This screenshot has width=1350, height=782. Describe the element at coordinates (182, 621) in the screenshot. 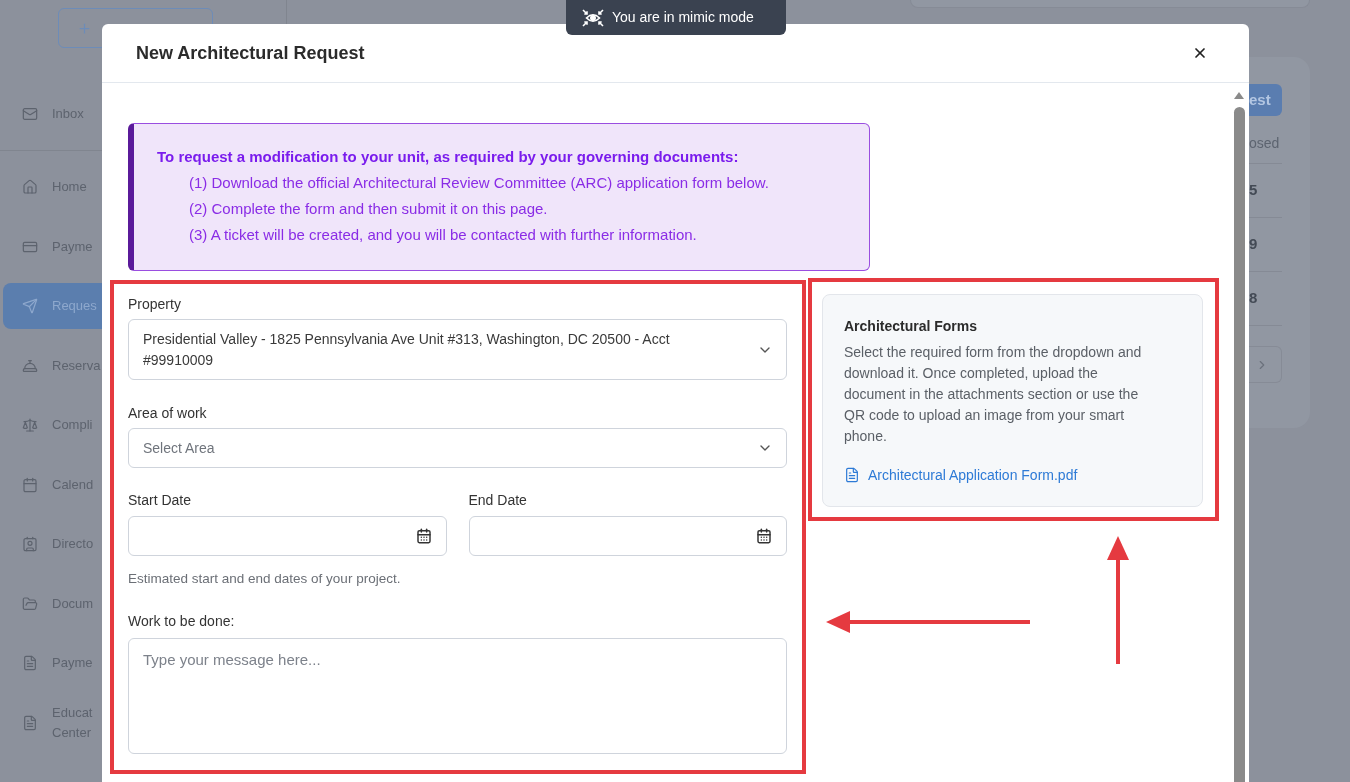

I see `field-label: Work to be done:` at that location.